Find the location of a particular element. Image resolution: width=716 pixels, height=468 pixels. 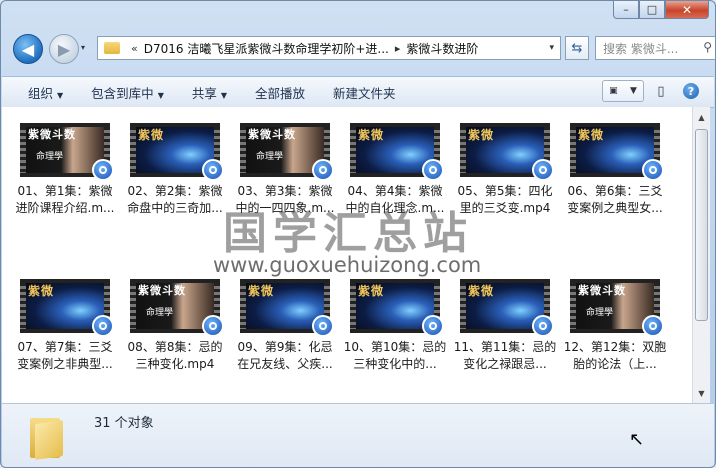

refresh-button: ⇆ is located at coordinates (577, 48).